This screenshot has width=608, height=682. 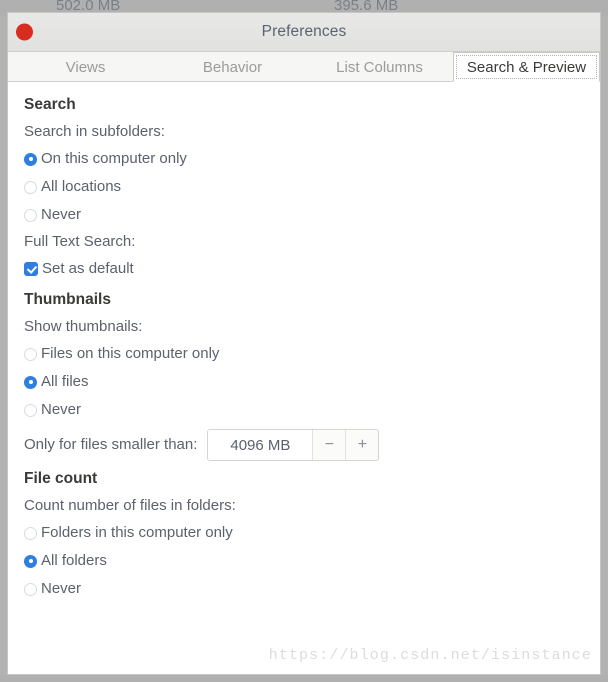 What do you see at coordinates (304, 354) in the screenshot?
I see `radio-row-files-on-this-computer-only: Files on this computer only` at bounding box center [304, 354].